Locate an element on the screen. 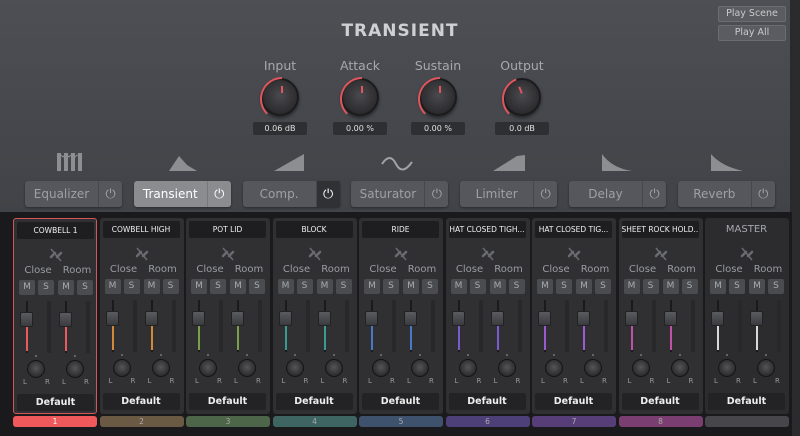  channel-name: COWBELL 1 is located at coordinates (55, 230).